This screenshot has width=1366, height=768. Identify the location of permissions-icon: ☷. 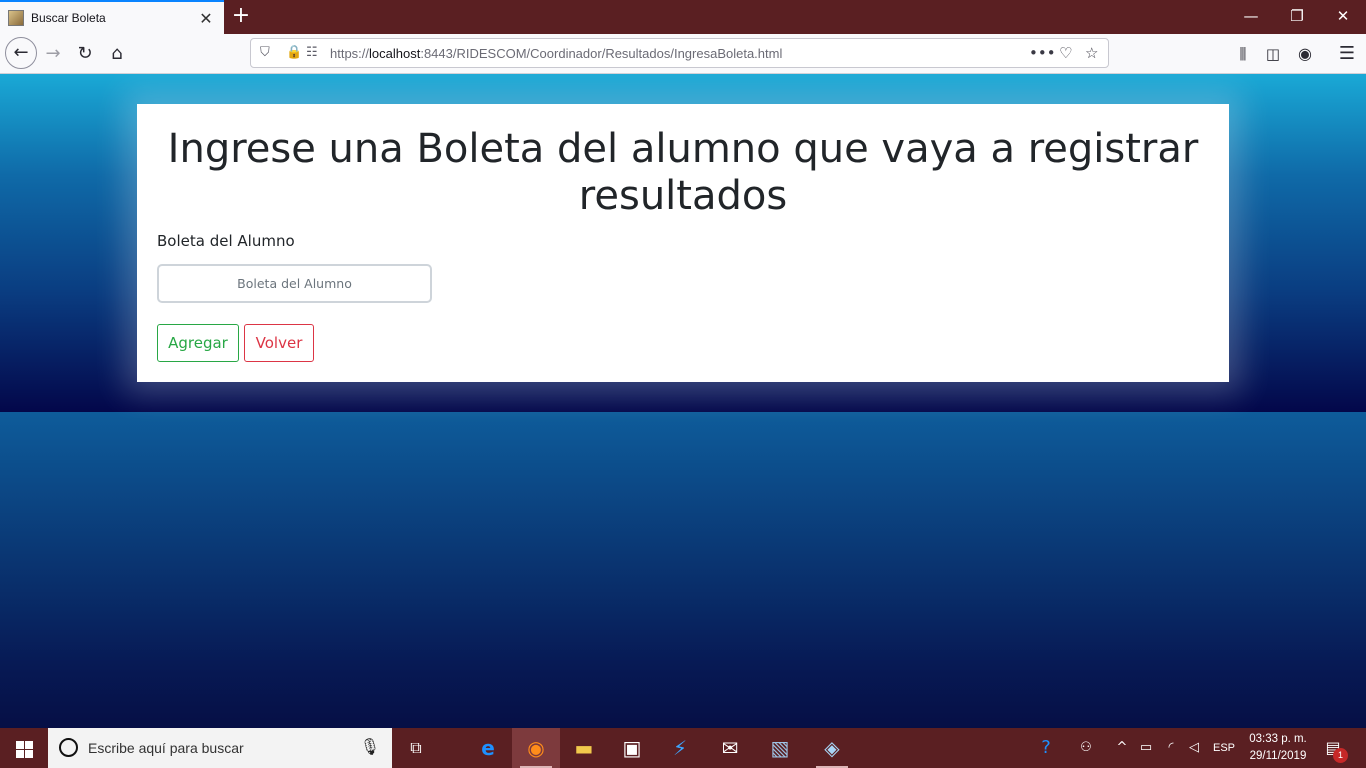
(312, 52).